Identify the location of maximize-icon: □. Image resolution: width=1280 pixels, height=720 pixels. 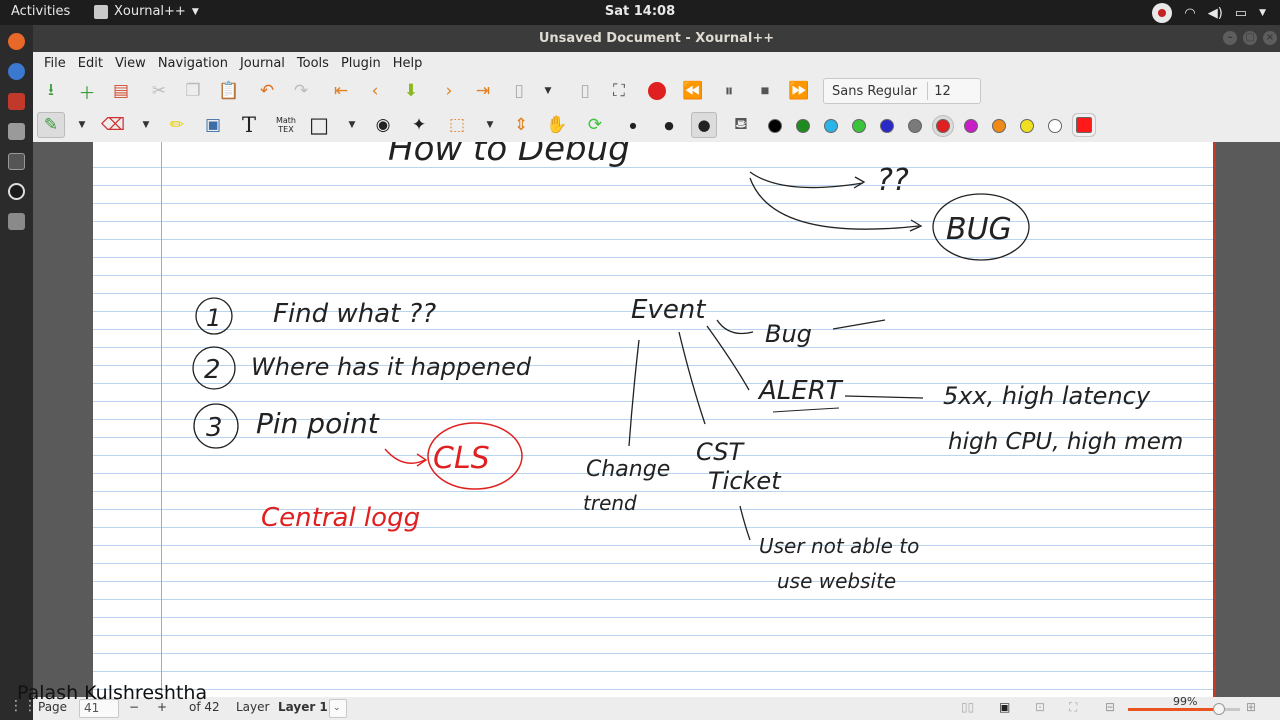
(1250, 38).